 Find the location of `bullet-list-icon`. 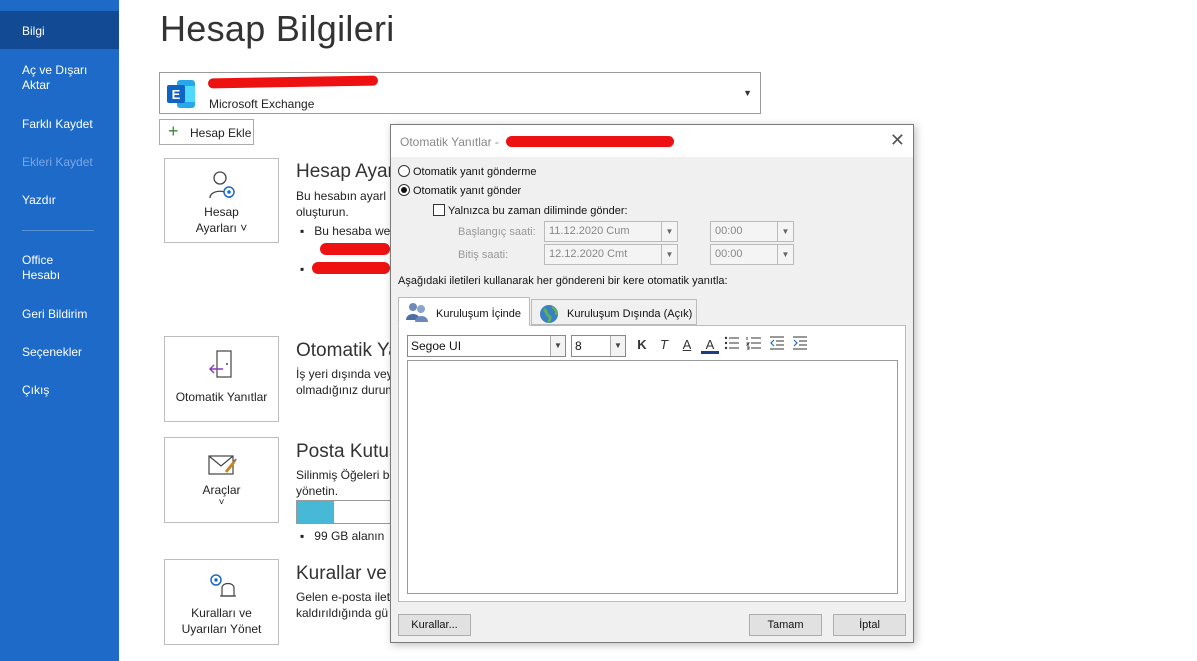

bullet-list-icon is located at coordinates (732, 345).